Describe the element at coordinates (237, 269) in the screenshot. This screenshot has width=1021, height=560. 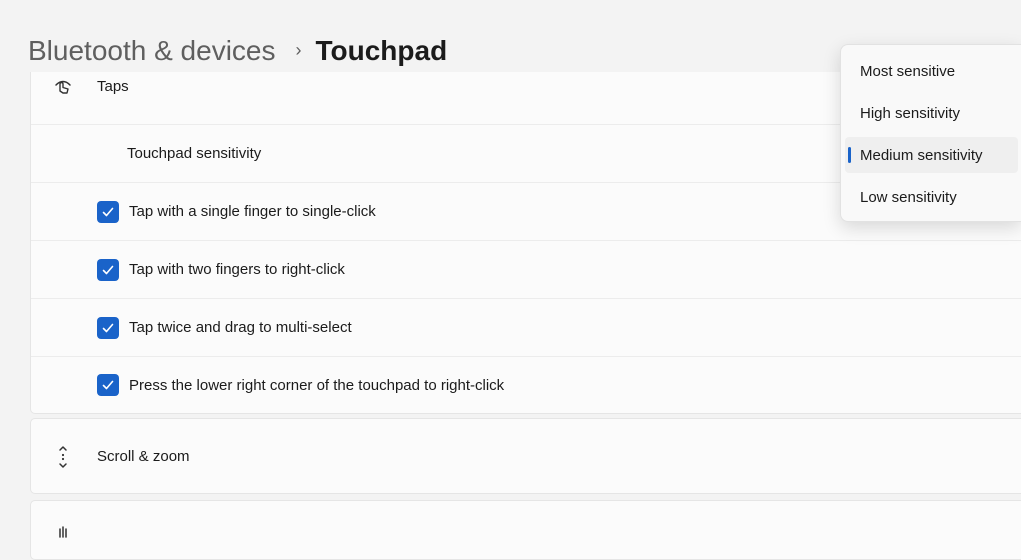
I see `checkbox-label: Tap with two fingers to right-click` at that location.